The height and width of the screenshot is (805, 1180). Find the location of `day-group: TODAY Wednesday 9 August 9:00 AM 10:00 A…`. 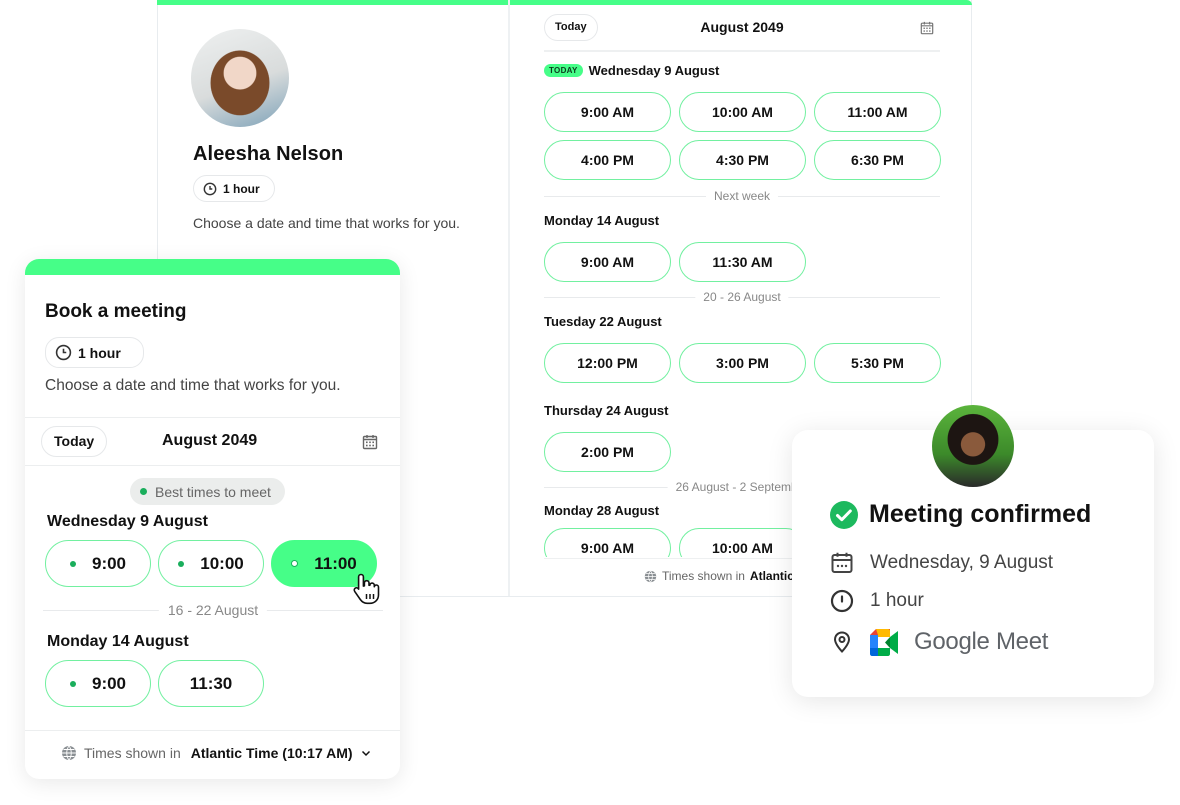

day-group: TODAY Wednesday 9 August 9:00 AM 10:00 A… is located at coordinates (742, 120).